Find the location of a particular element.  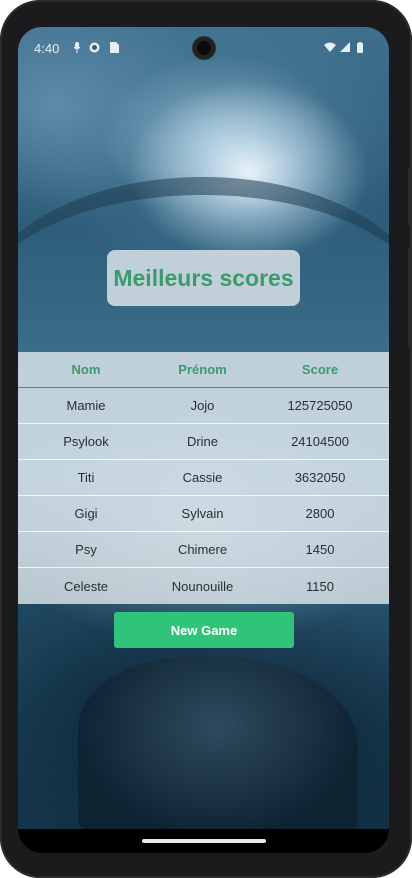

background-cliff is located at coordinates (218, 747).